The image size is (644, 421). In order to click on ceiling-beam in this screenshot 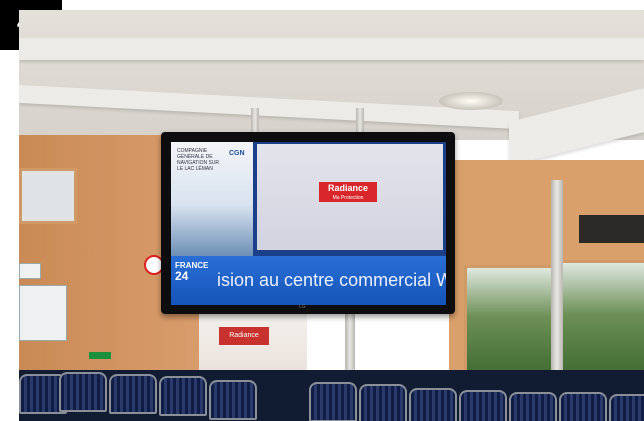, I will do `click(331, 49)`.